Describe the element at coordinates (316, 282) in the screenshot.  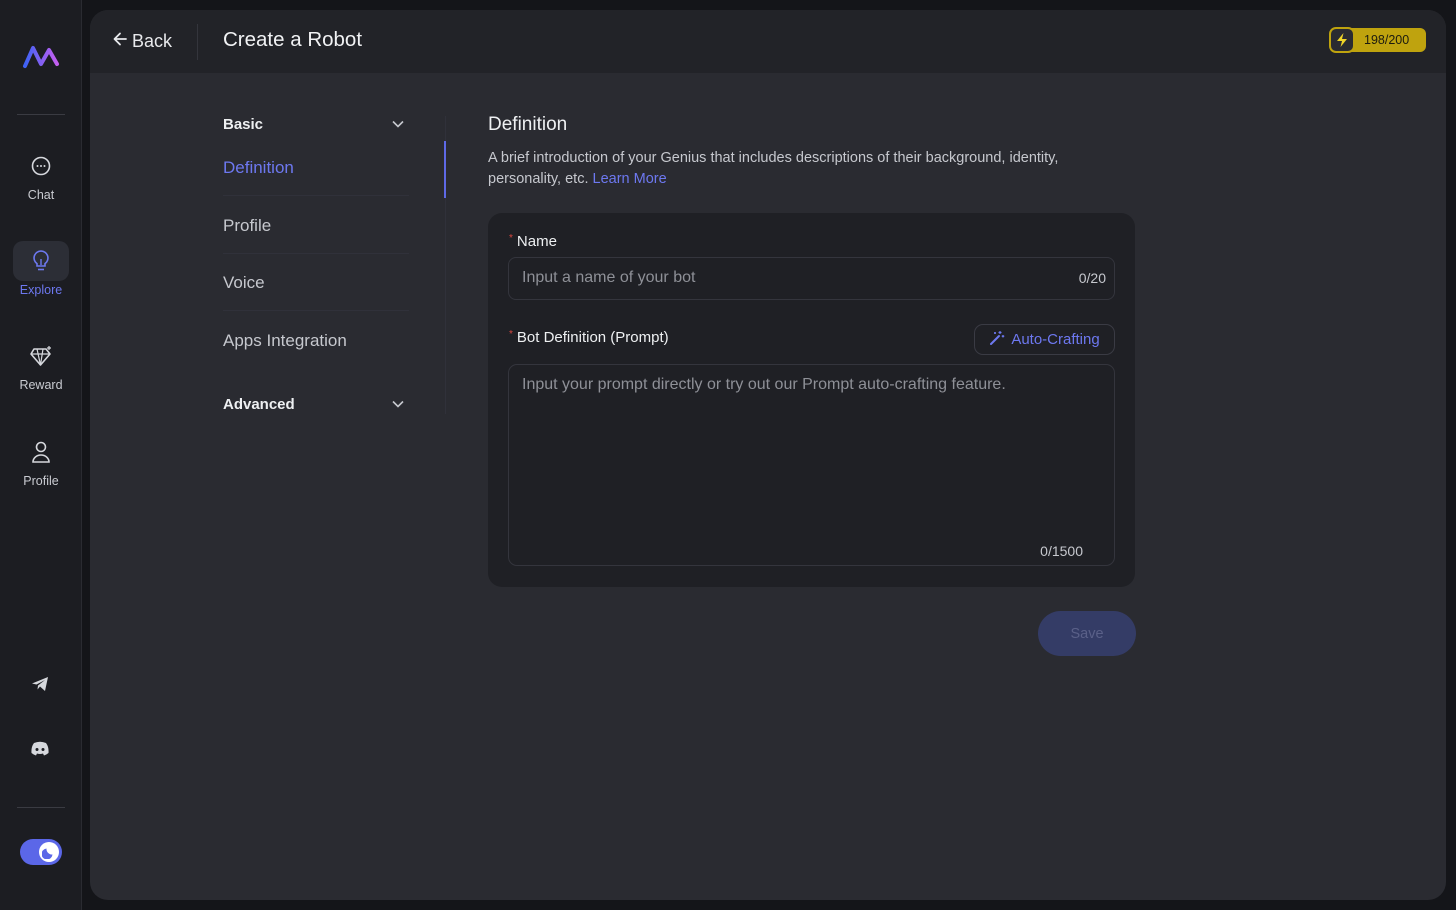
I see `section-item-voice: Voice` at that location.